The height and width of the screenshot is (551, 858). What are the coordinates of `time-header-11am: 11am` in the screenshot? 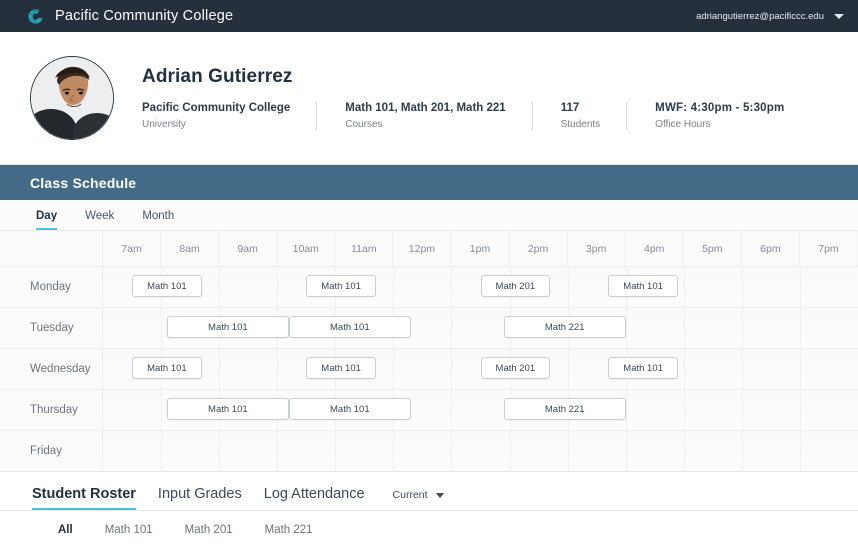 It's located at (364, 248).